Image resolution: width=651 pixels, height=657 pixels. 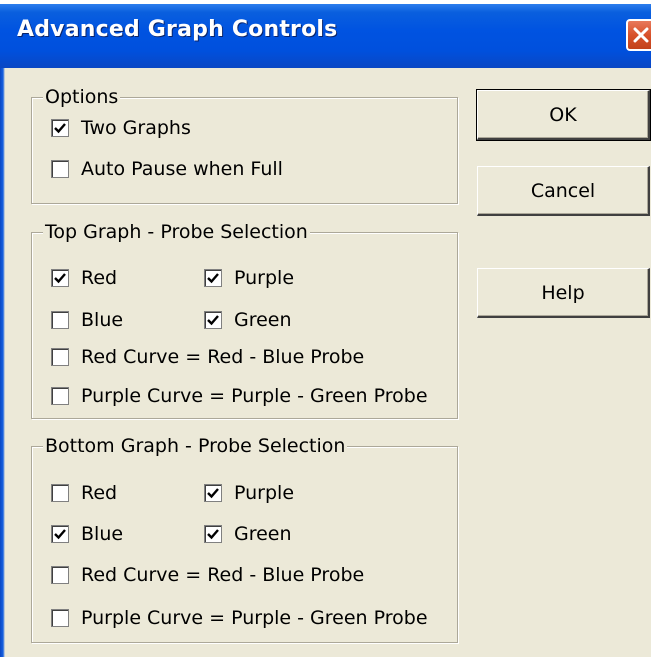 I want to click on checkbox-label: Two Graphs, so click(x=136, y=128).